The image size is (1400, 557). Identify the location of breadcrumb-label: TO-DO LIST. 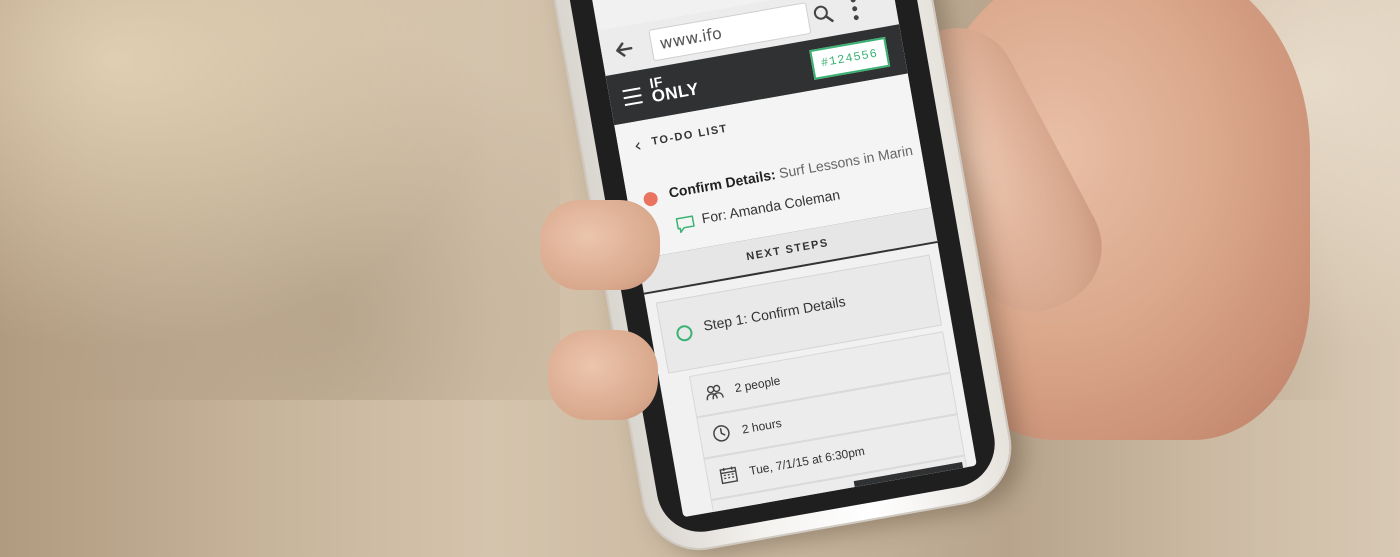
(689, 135).